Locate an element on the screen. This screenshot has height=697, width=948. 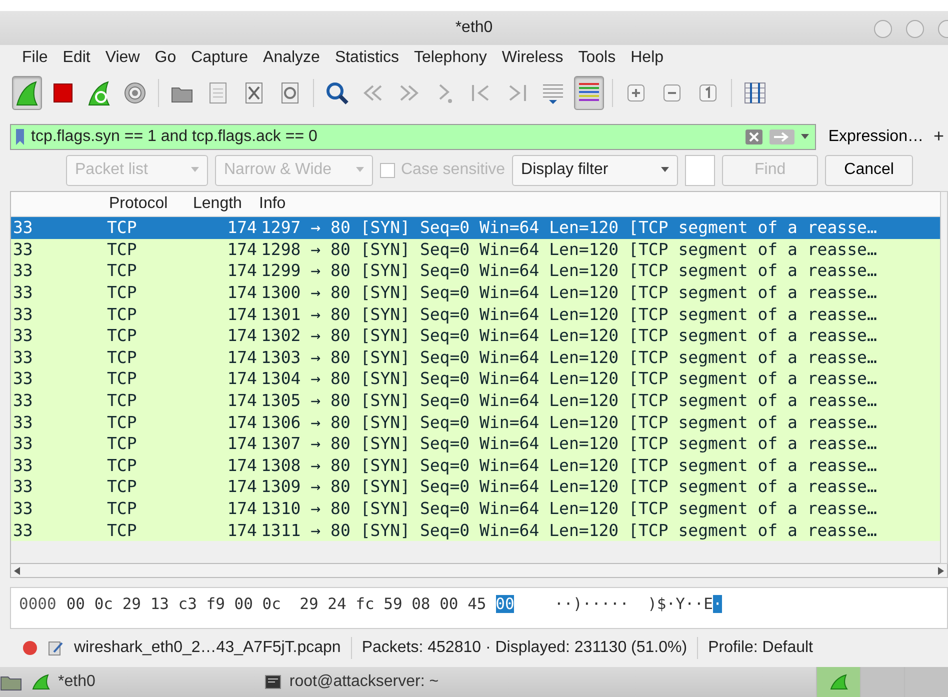
packet-count: Packets: 452810 · Displayed: 231130 (51.0%) is located at coordinates (525, 648).